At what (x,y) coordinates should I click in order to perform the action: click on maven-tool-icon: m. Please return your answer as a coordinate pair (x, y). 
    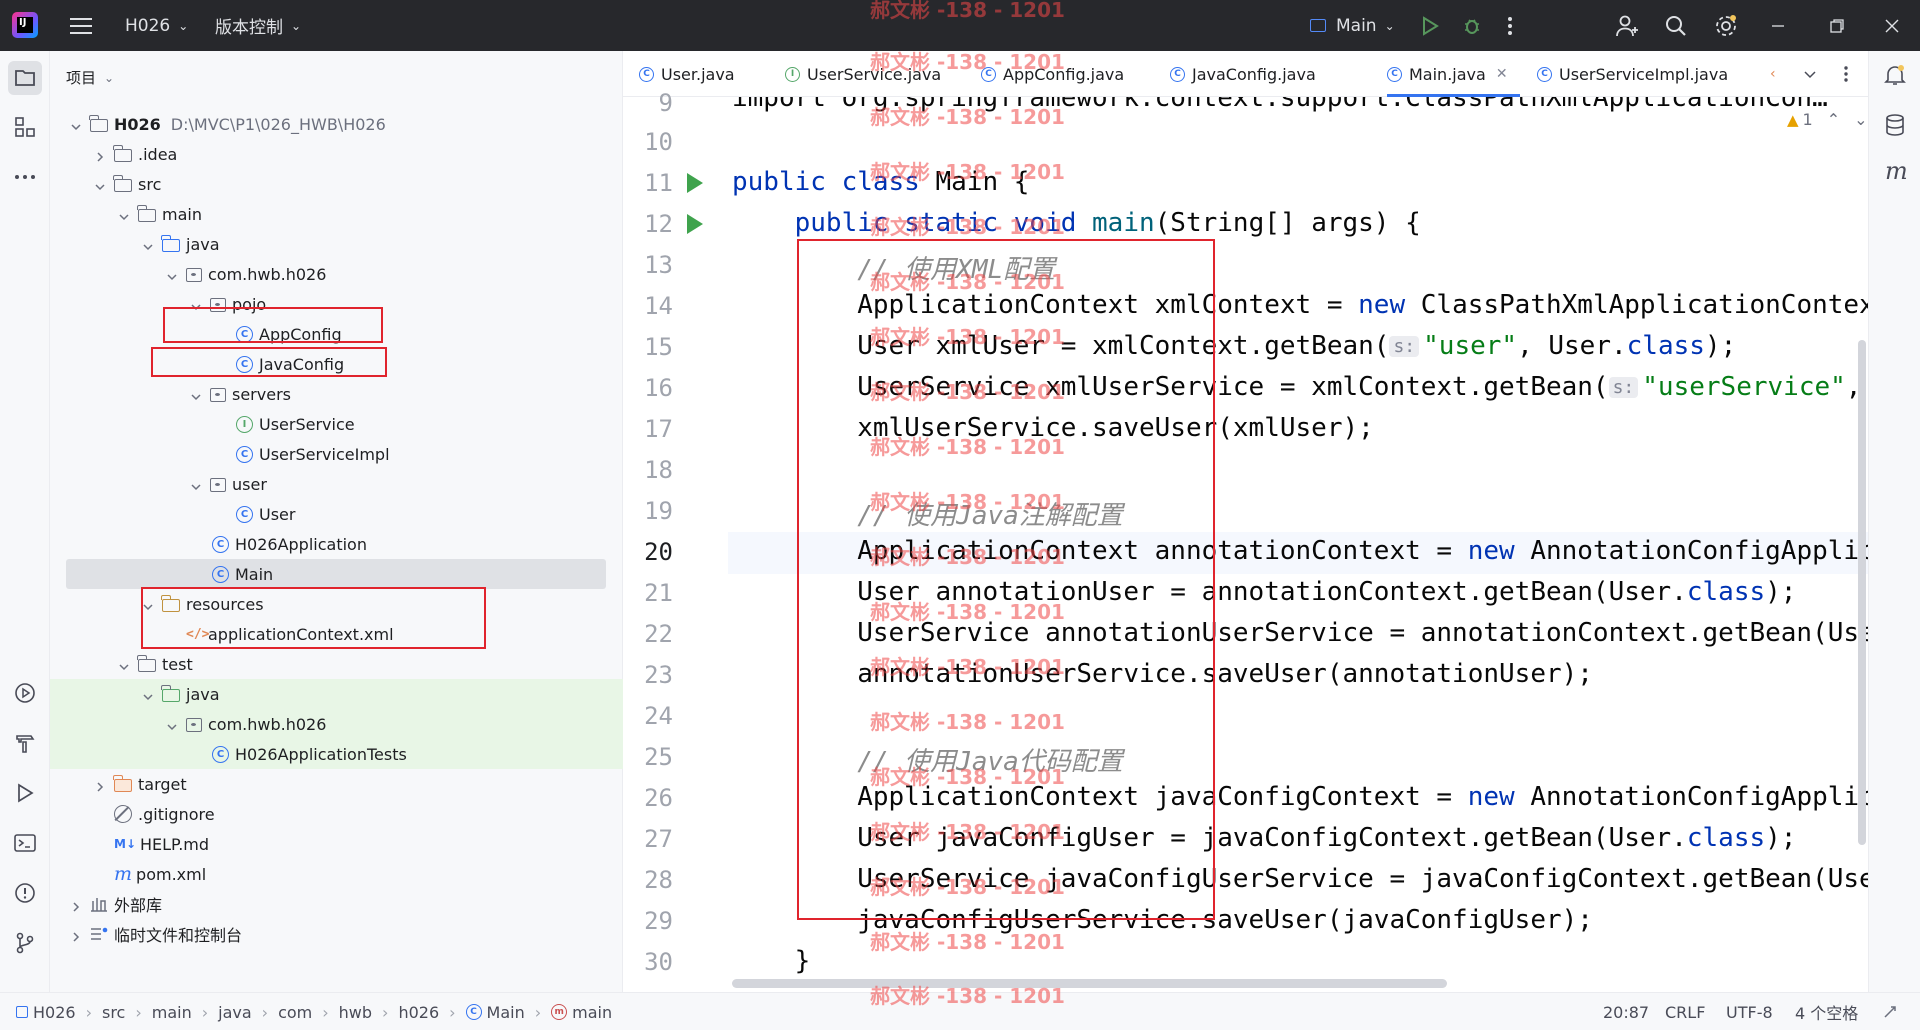
    Looking at the image, I should click on (1896, 171).